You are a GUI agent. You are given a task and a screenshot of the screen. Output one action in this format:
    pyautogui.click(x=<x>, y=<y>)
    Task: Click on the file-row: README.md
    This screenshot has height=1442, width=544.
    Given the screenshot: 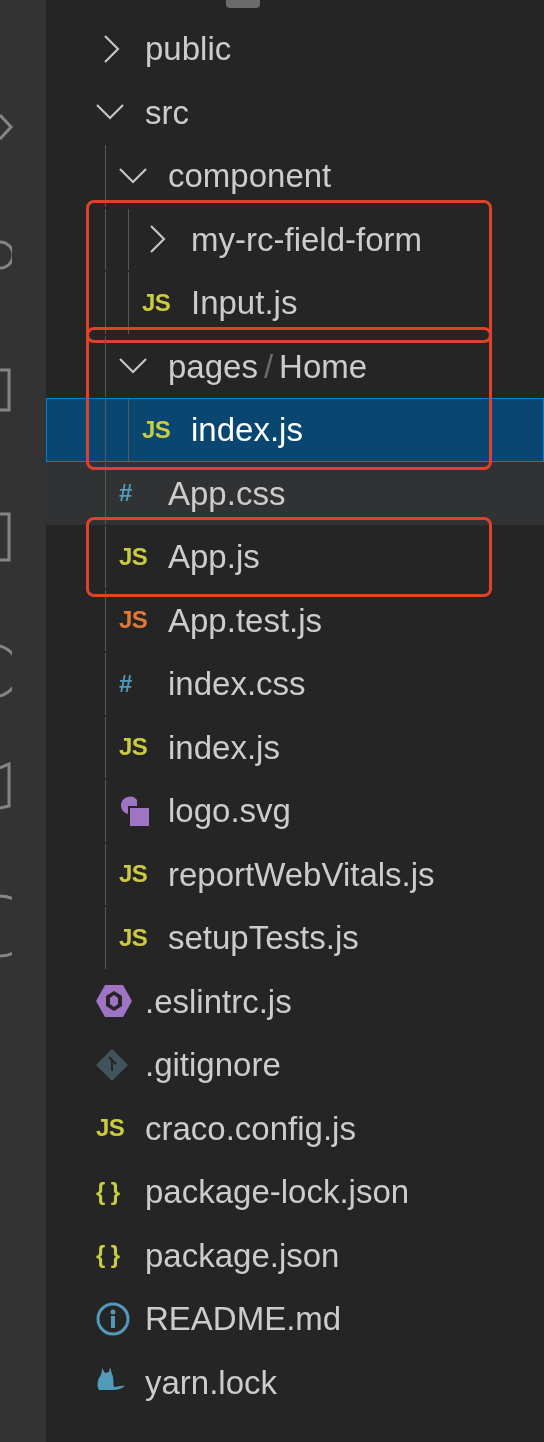 What is the action you would take?
    pyautogui.click(x=295, y=1319)
    